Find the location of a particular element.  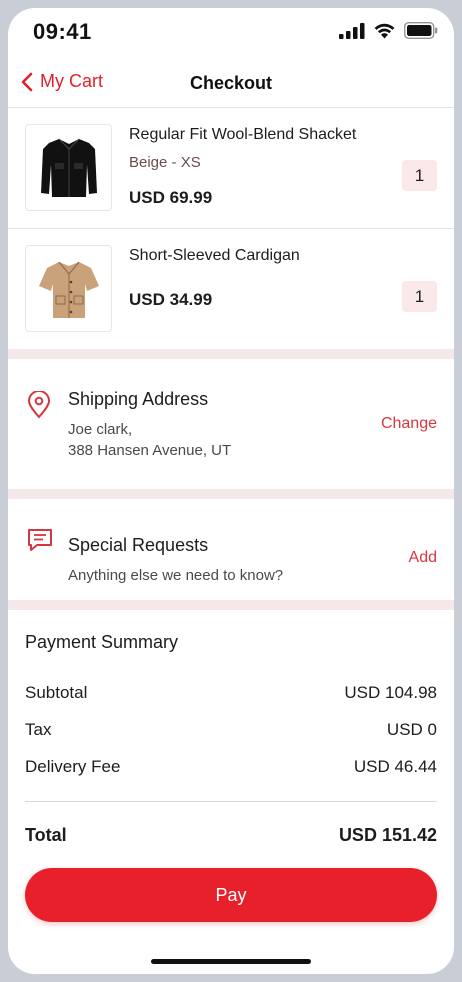

location-pin-icon is located at coordinates (39, 405).